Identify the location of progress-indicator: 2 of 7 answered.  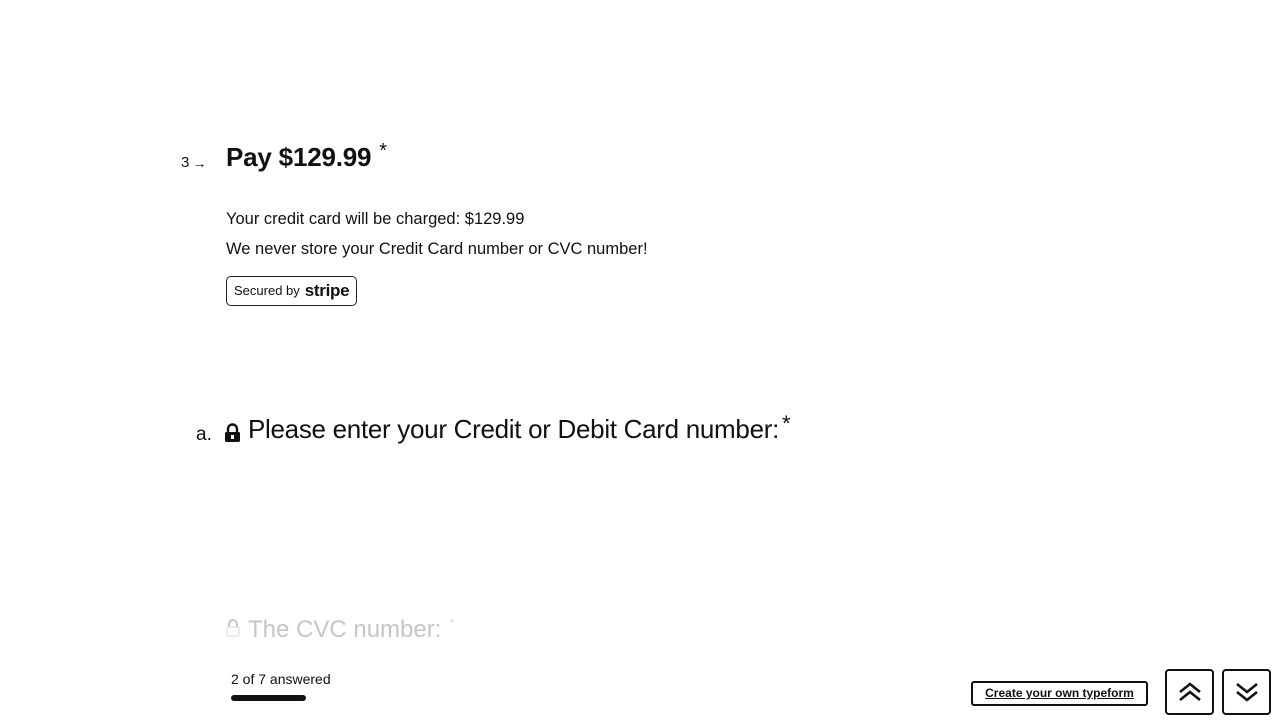
(366, 686).